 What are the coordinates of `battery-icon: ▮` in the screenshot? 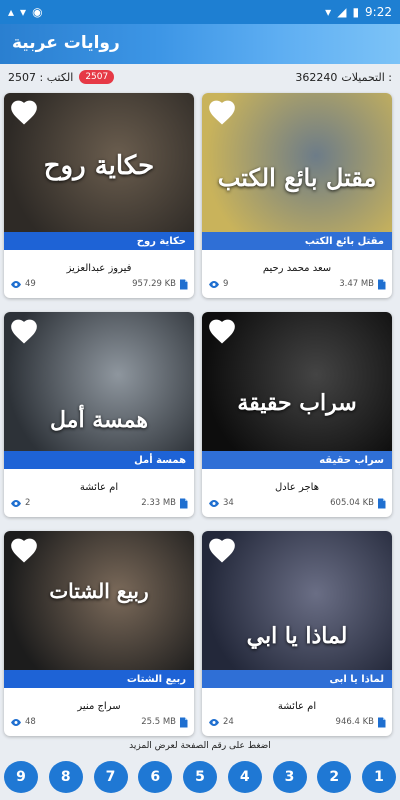 It's located at (356, 12).